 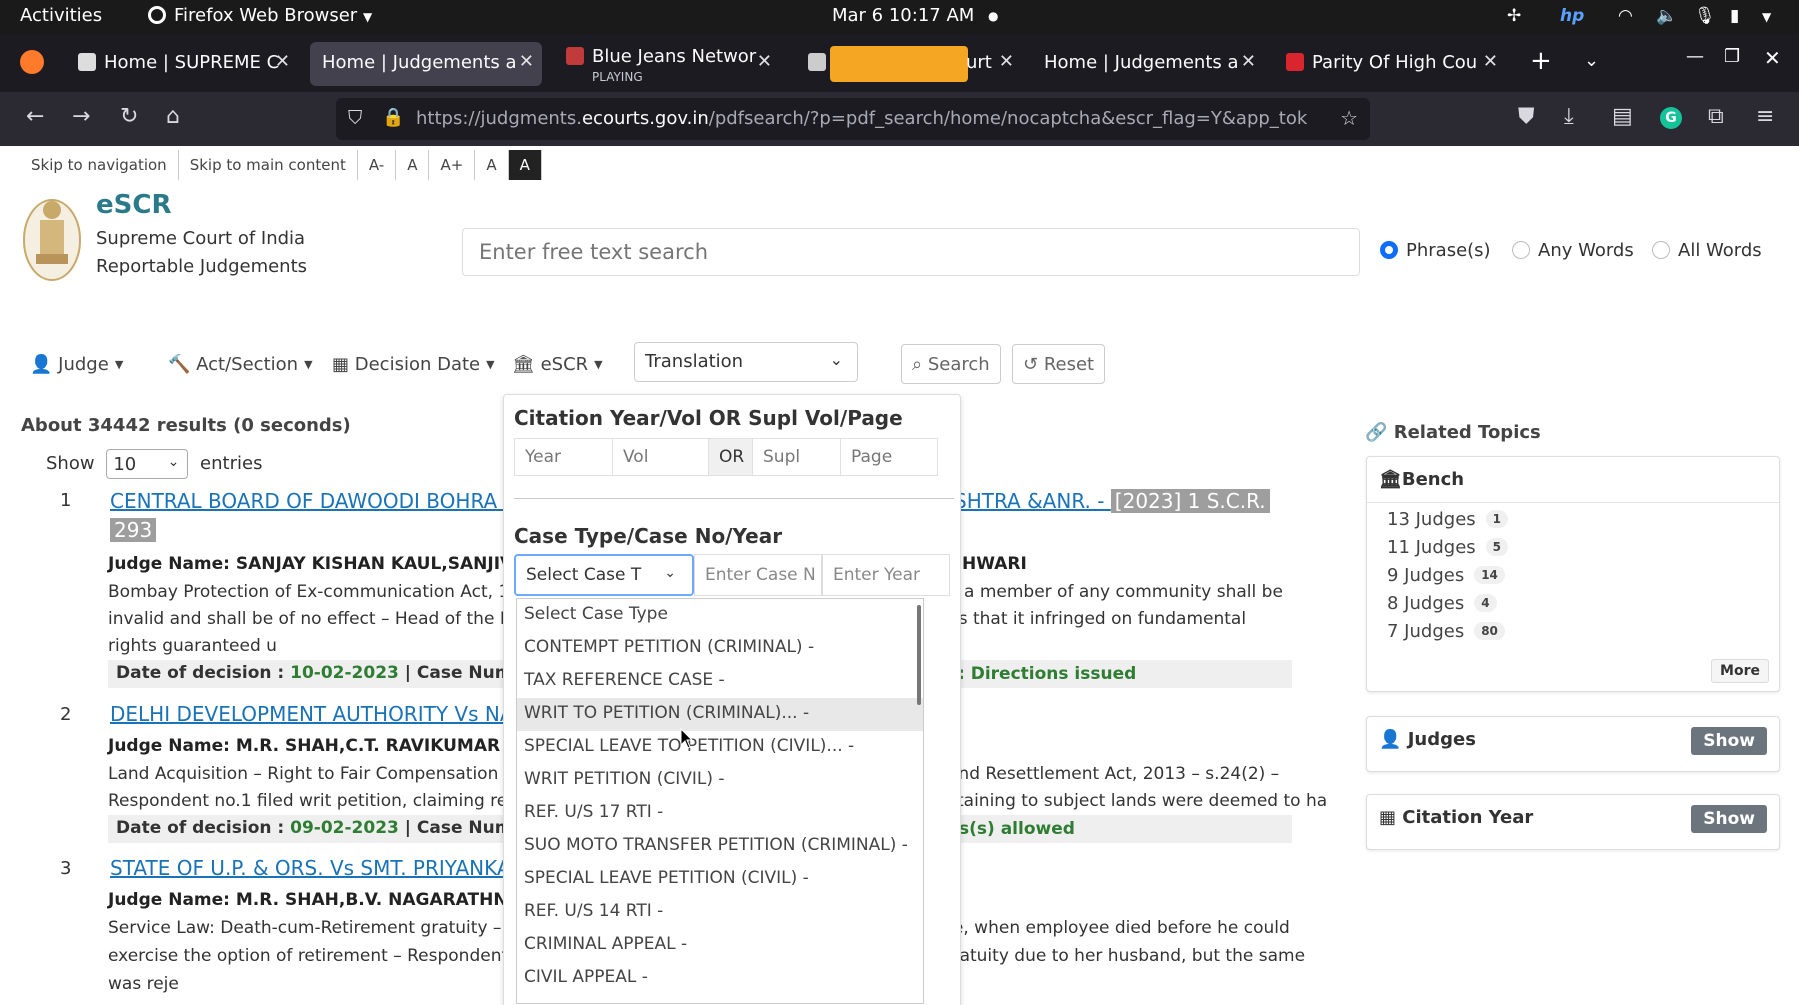 I want to click on new-tab-plus-icon: +, so click(x=1541, y=61).